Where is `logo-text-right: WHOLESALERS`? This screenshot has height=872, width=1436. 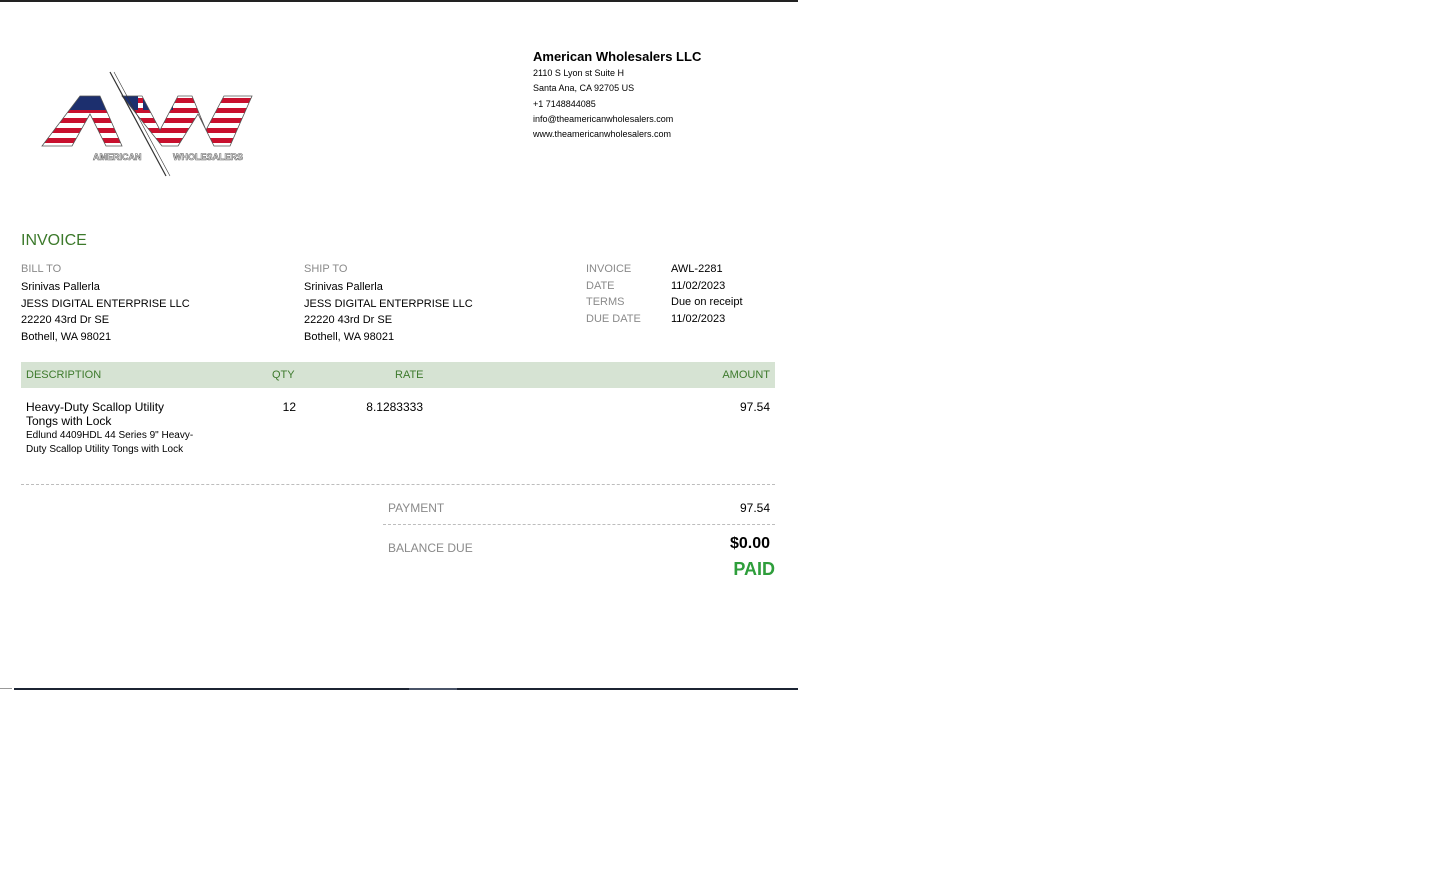
logo-text-right: WHOLESALERS is located at coordinates (208, 157).